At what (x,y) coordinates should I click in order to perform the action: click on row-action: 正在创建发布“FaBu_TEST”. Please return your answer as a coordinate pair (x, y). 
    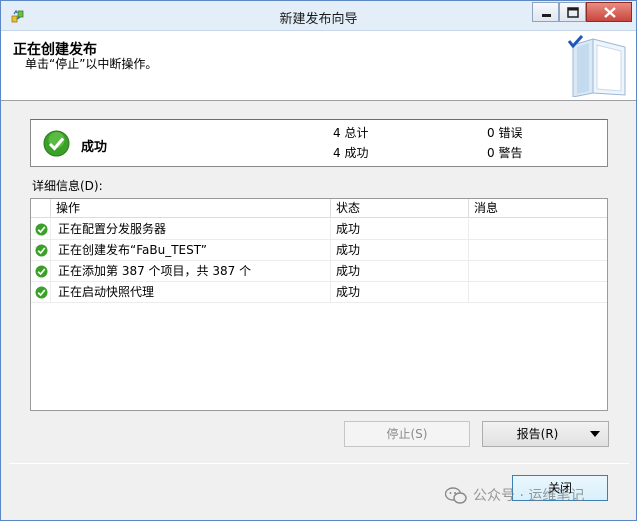
    Looking at the image, I should click on (191, 250).